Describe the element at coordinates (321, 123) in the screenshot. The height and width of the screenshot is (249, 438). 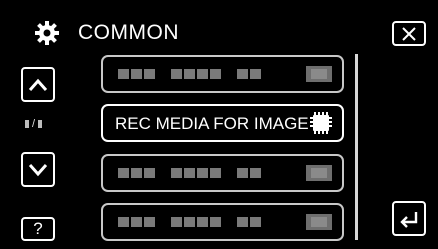
I see `media-card-icon` at that location.